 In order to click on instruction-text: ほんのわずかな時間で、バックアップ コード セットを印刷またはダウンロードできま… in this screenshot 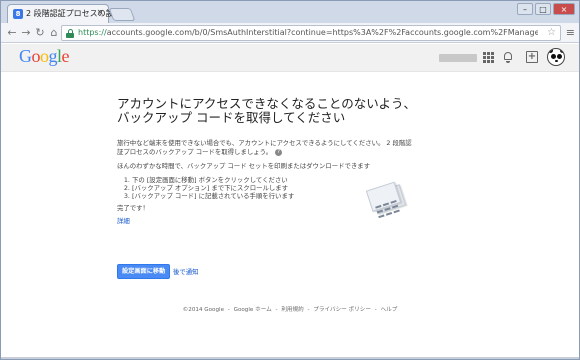, I will do `click(244, 166)`.